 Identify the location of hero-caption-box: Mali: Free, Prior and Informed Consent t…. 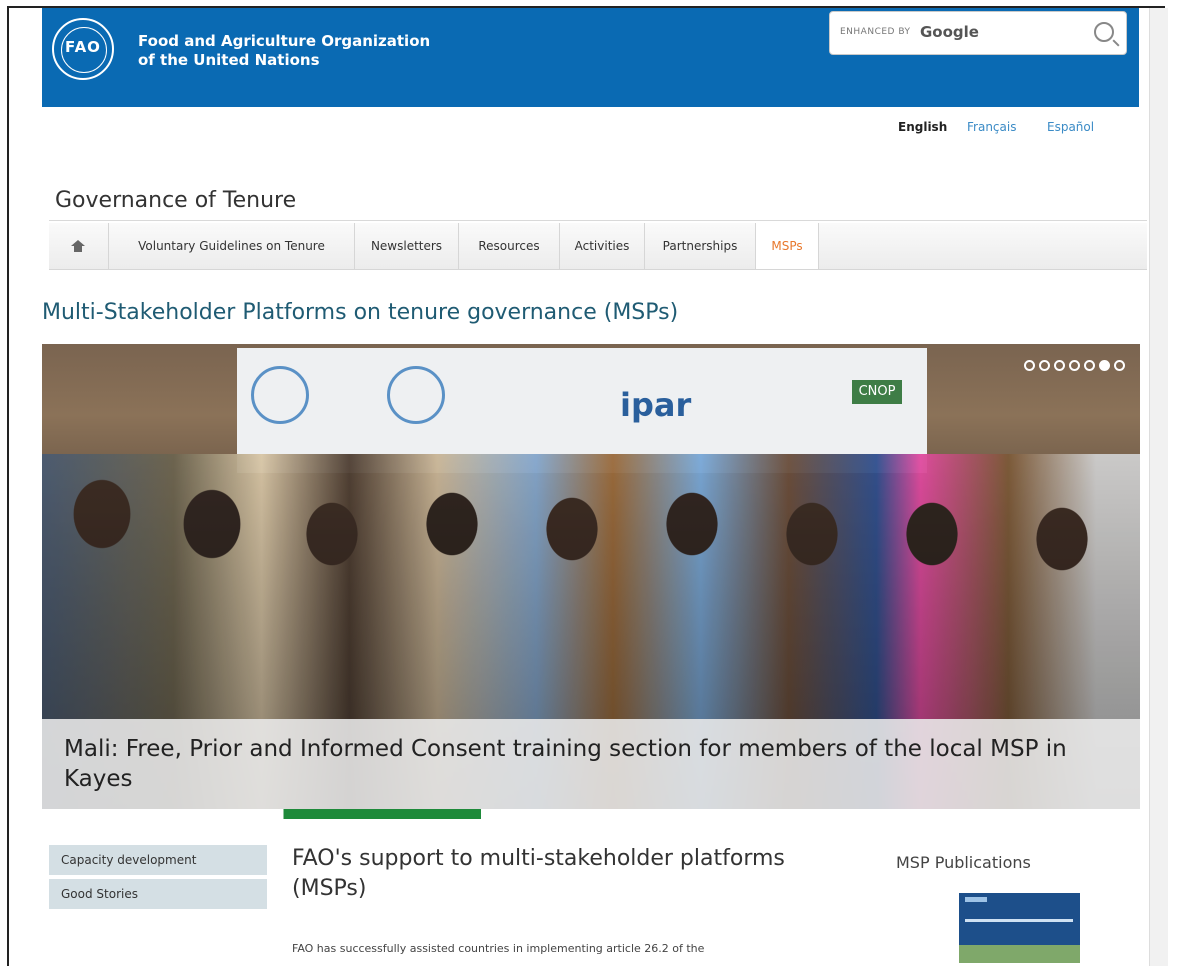
(591, 764).